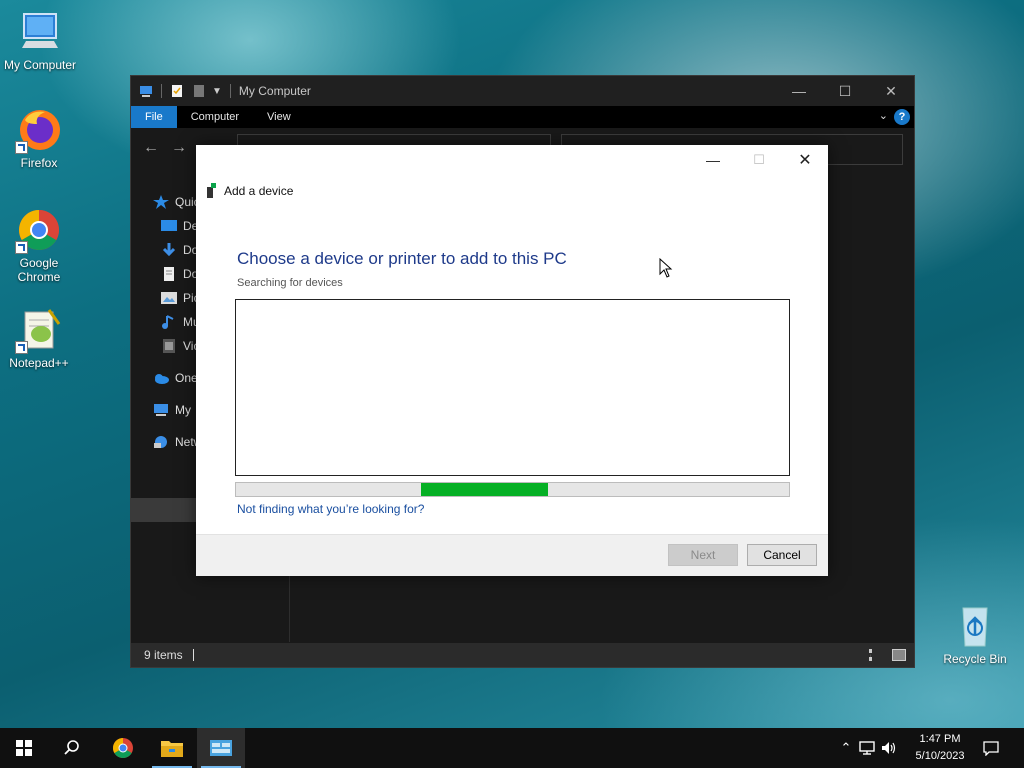  I want to click on large-icons-view-icon, so click(899, 655).